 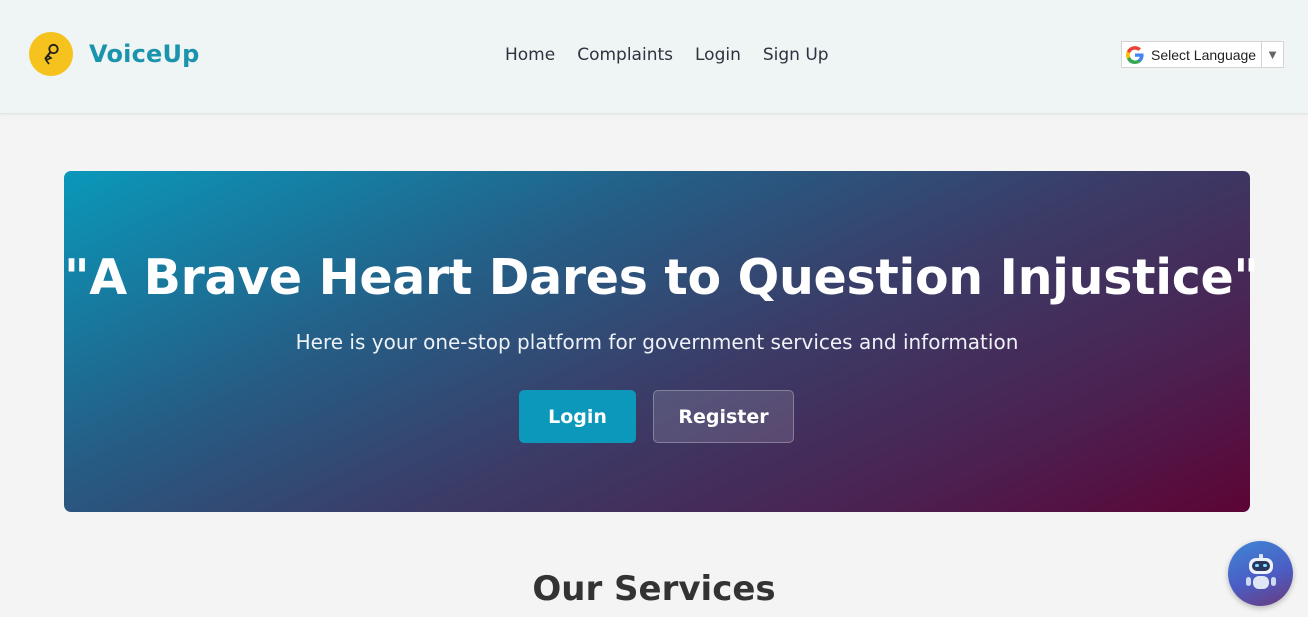 I want to click on nav-complaints: Complaints, so click(x=625, y=55).